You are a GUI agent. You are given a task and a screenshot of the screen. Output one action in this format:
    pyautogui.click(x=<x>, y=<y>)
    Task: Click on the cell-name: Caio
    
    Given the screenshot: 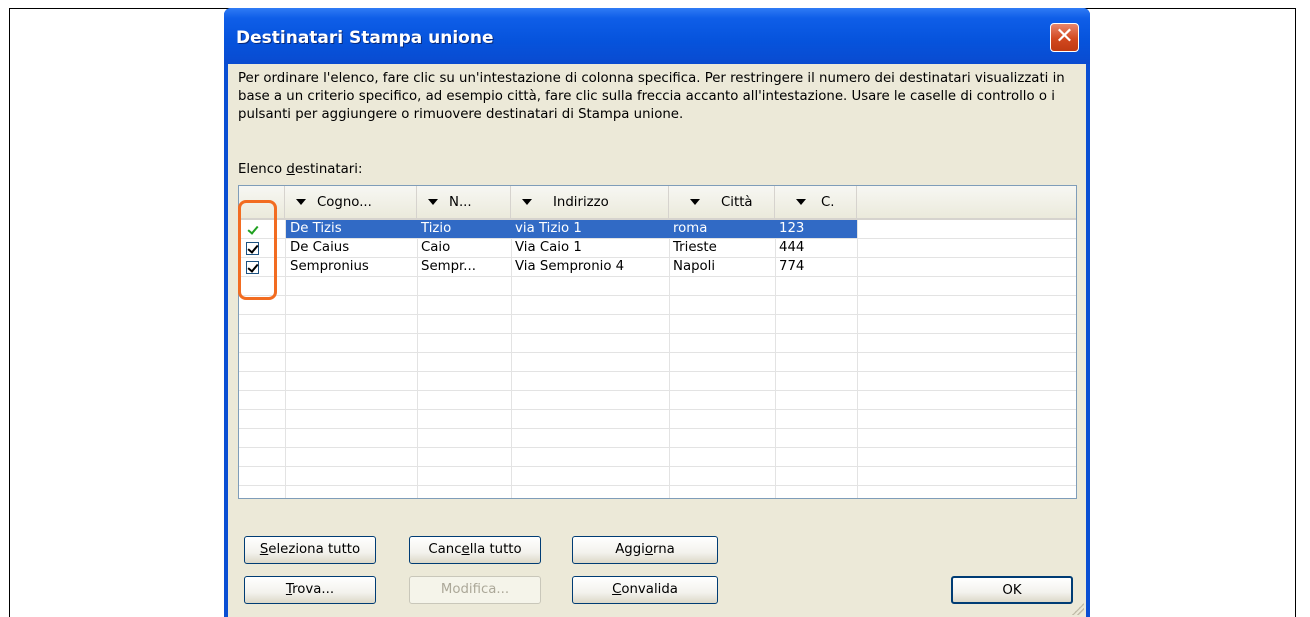 What is the action you would take?
    pyautogui.click(x=436, y=247)
    